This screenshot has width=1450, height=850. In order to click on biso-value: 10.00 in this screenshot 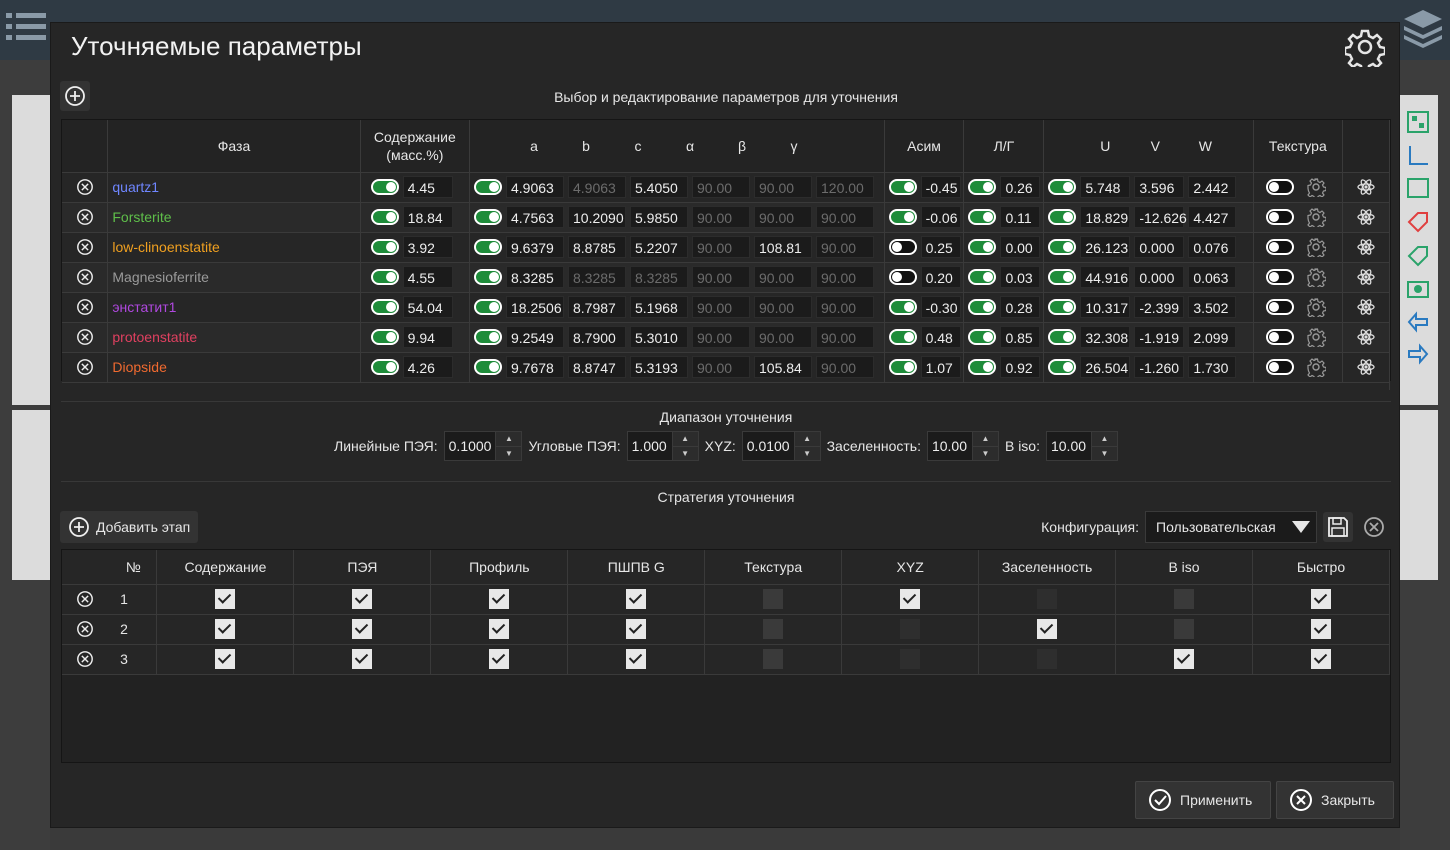, I will do `click(1069, 446)`.